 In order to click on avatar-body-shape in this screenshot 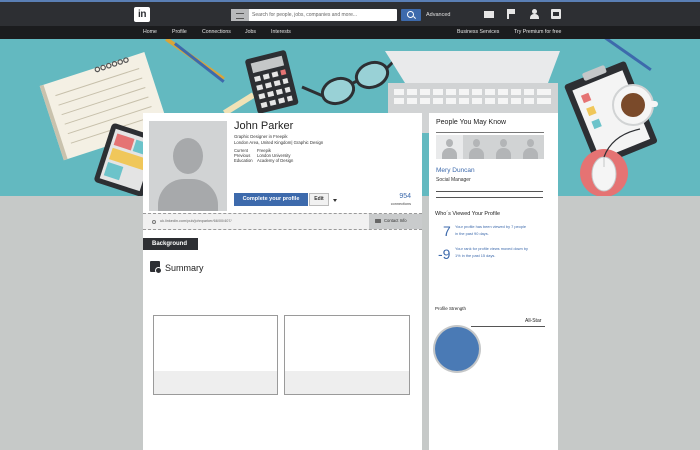, I will do `click(188, 195)`.